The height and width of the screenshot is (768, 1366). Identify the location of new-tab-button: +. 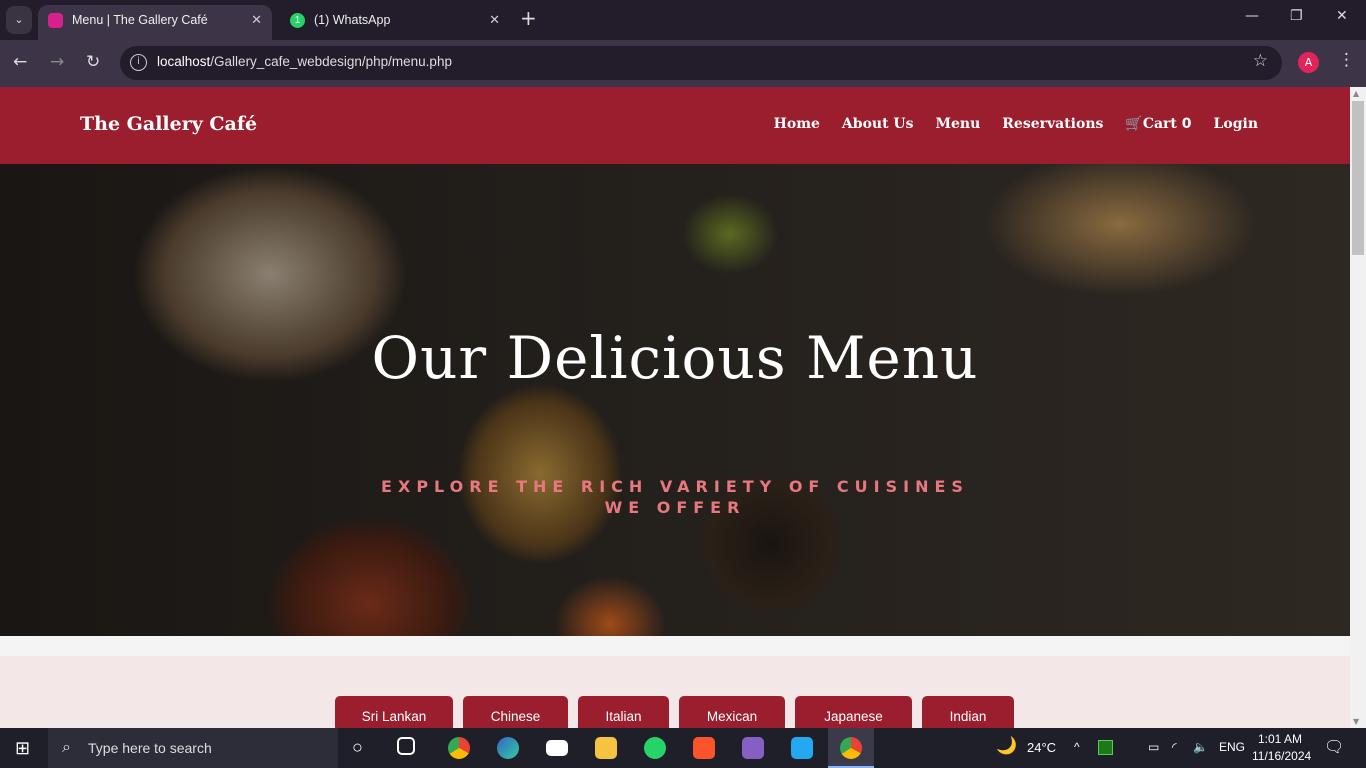
(528, 18).